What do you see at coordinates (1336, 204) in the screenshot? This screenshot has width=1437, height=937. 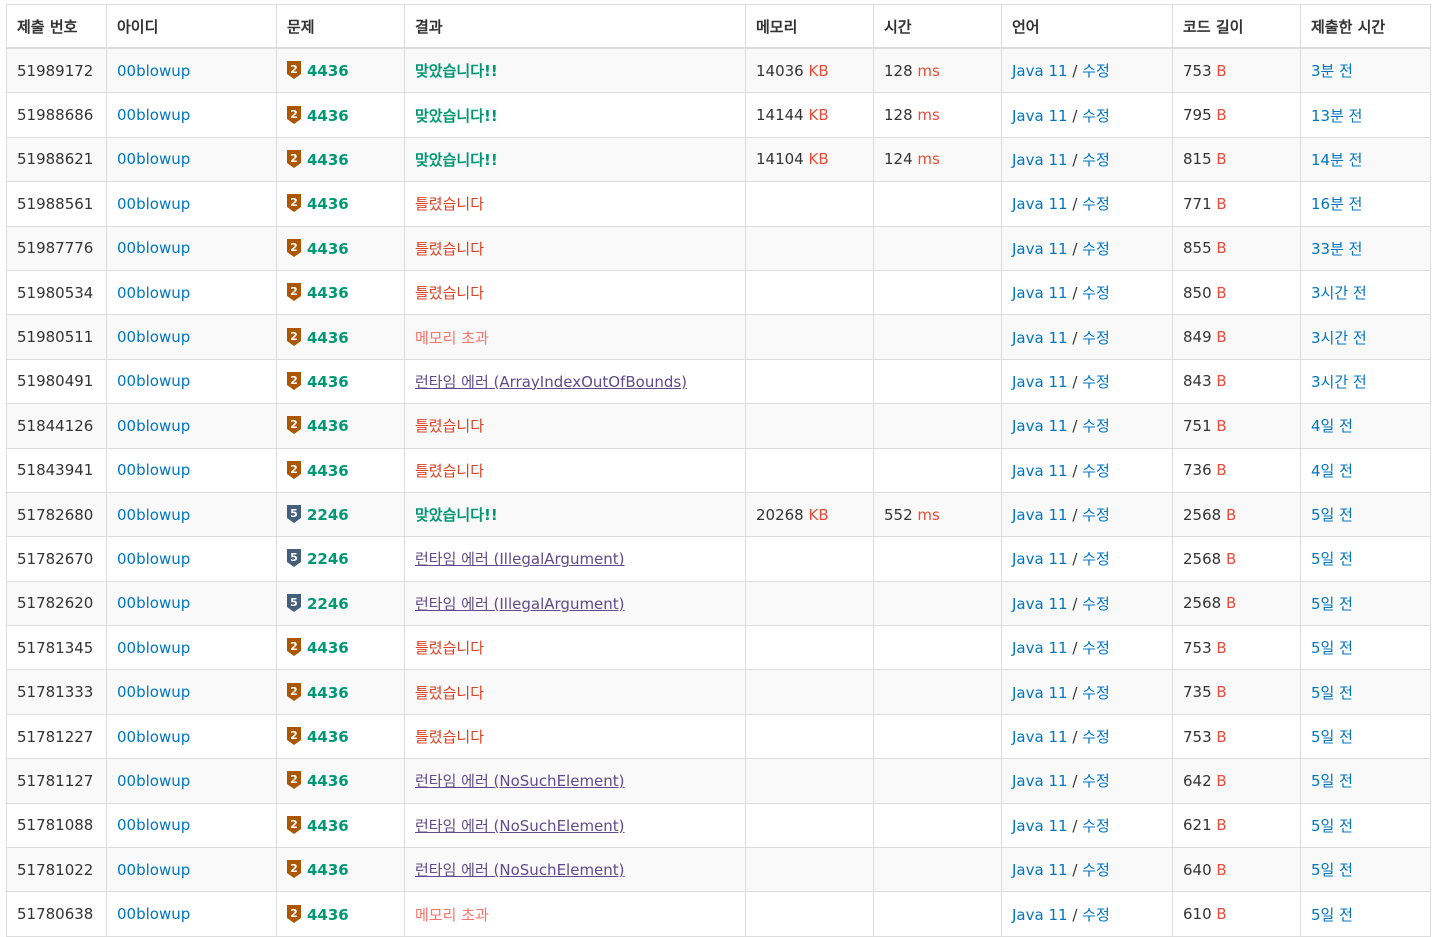 I see `submitted-at-link: 16분 전` at bounding box center [1336, 204].